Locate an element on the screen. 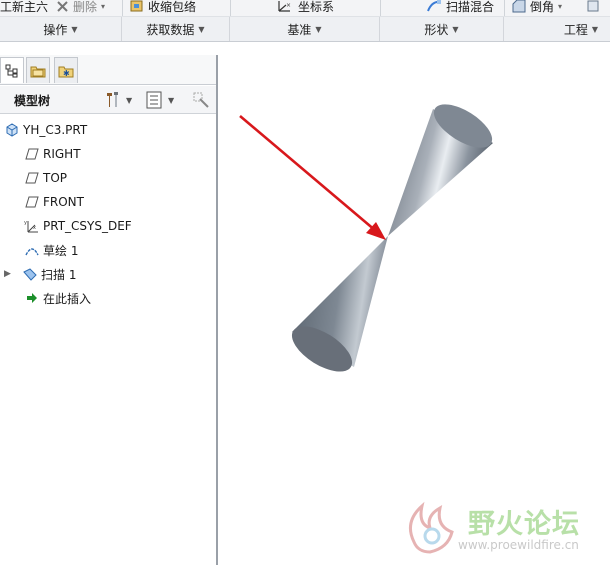 The width and height of the screenshot is (610, 565). chamfer-button: 倒角 ▾ is located at coordinates (537, 7).